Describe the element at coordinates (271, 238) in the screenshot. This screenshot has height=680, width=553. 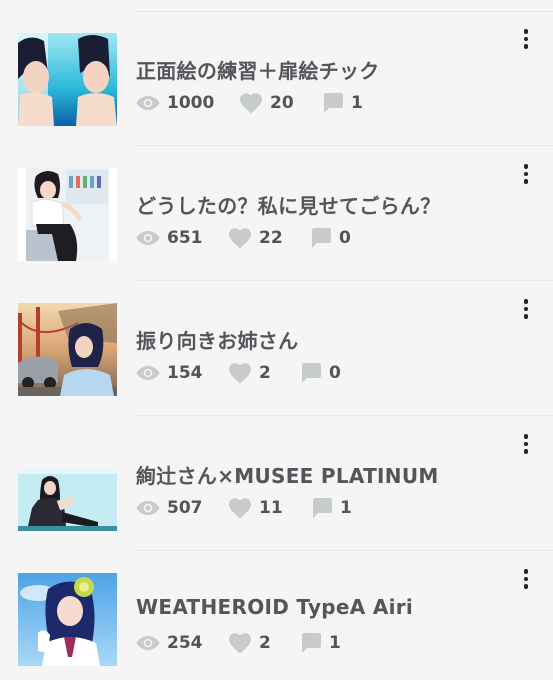
I see `like-count-value: 22` at that location.